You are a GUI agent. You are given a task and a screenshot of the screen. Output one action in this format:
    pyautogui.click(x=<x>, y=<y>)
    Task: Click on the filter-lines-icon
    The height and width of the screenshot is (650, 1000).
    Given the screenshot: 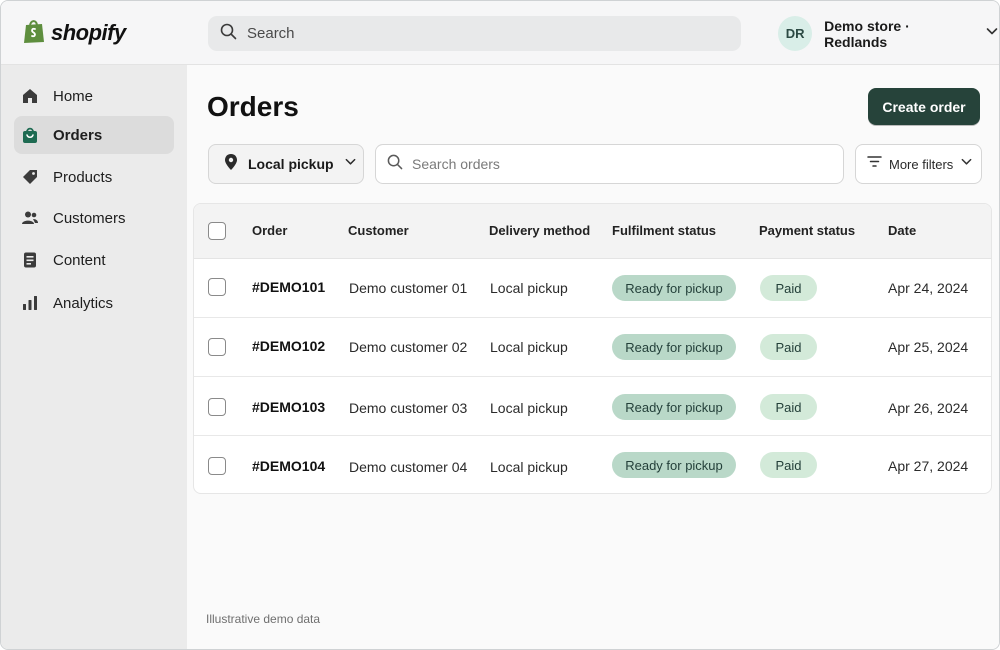 What is the action you would take?
    pyautogui.click(x=874, y=164)
    